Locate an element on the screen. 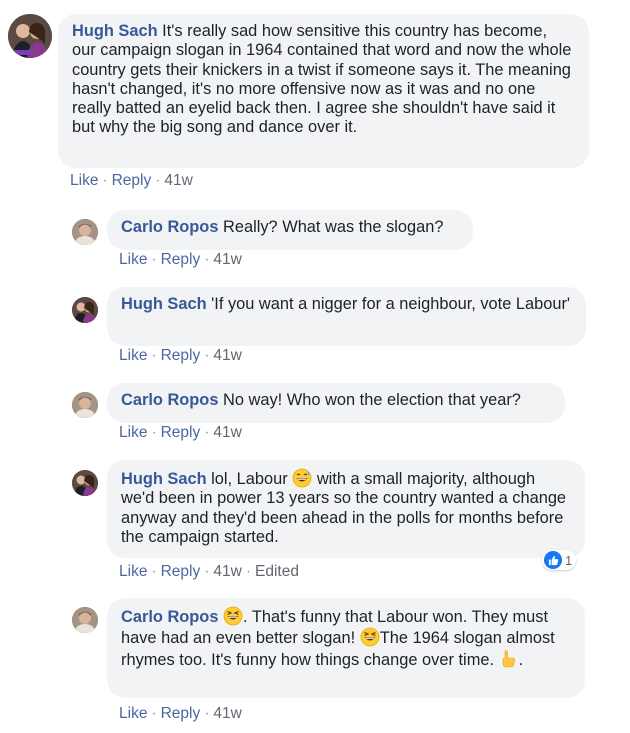  grinning-sweat-emoji-icon is located at coordinates (302, 478).